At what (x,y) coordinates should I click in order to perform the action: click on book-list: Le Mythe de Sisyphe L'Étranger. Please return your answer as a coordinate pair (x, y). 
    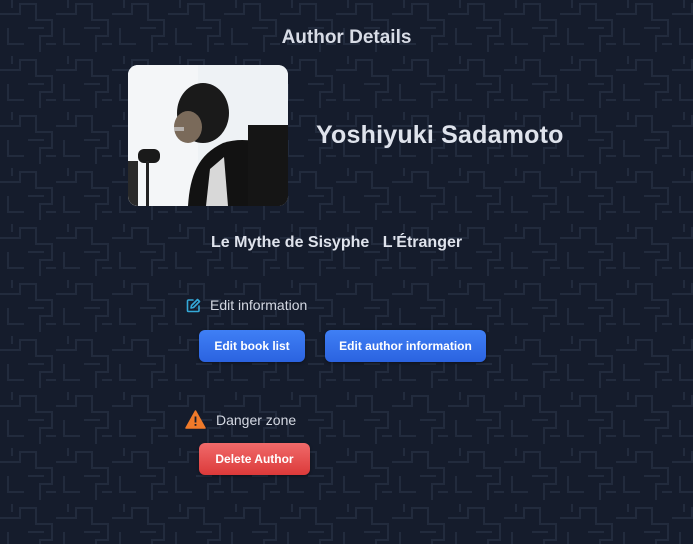
    Looking at the image, I should click on (341, 243).